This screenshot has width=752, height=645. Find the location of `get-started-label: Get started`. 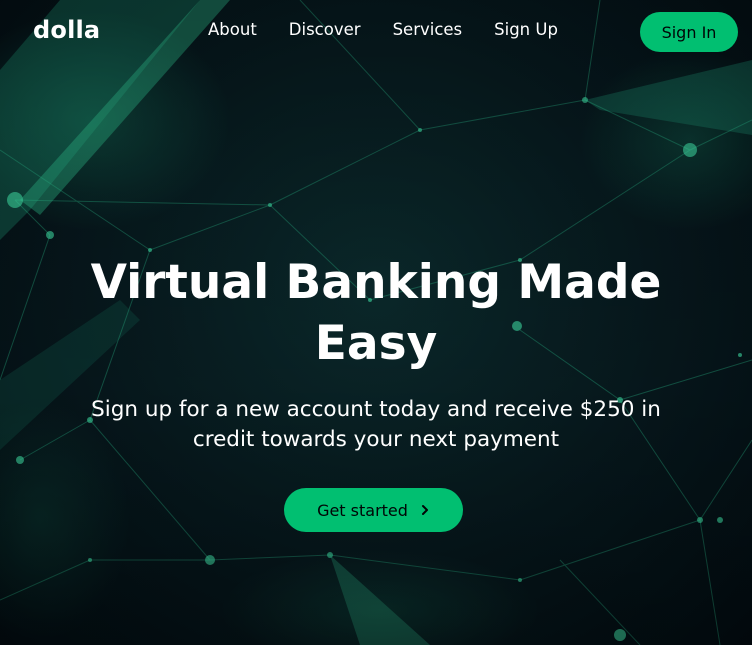

get-started-label: Get started is located at coordinates (362, 510).